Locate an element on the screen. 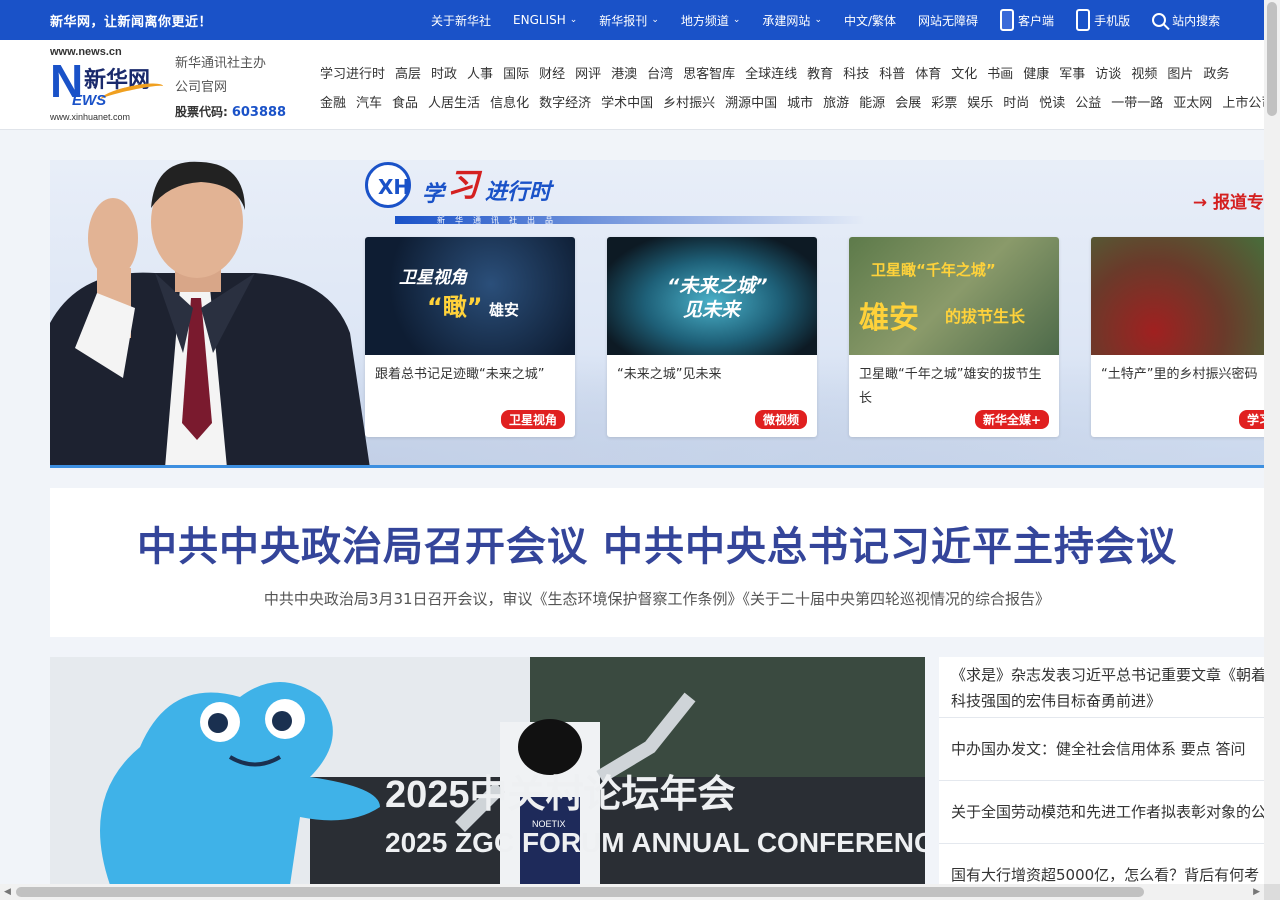 The height and width of the screenshot is (900, 1280). org-line-1: 新华通讯社主办 is located at coordinates (221, 63).